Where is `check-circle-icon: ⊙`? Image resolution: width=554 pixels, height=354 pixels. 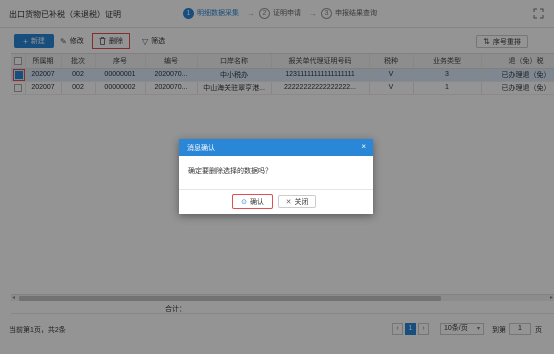 check-circle-icon: ⊙ is located at coordinates (244, 202).